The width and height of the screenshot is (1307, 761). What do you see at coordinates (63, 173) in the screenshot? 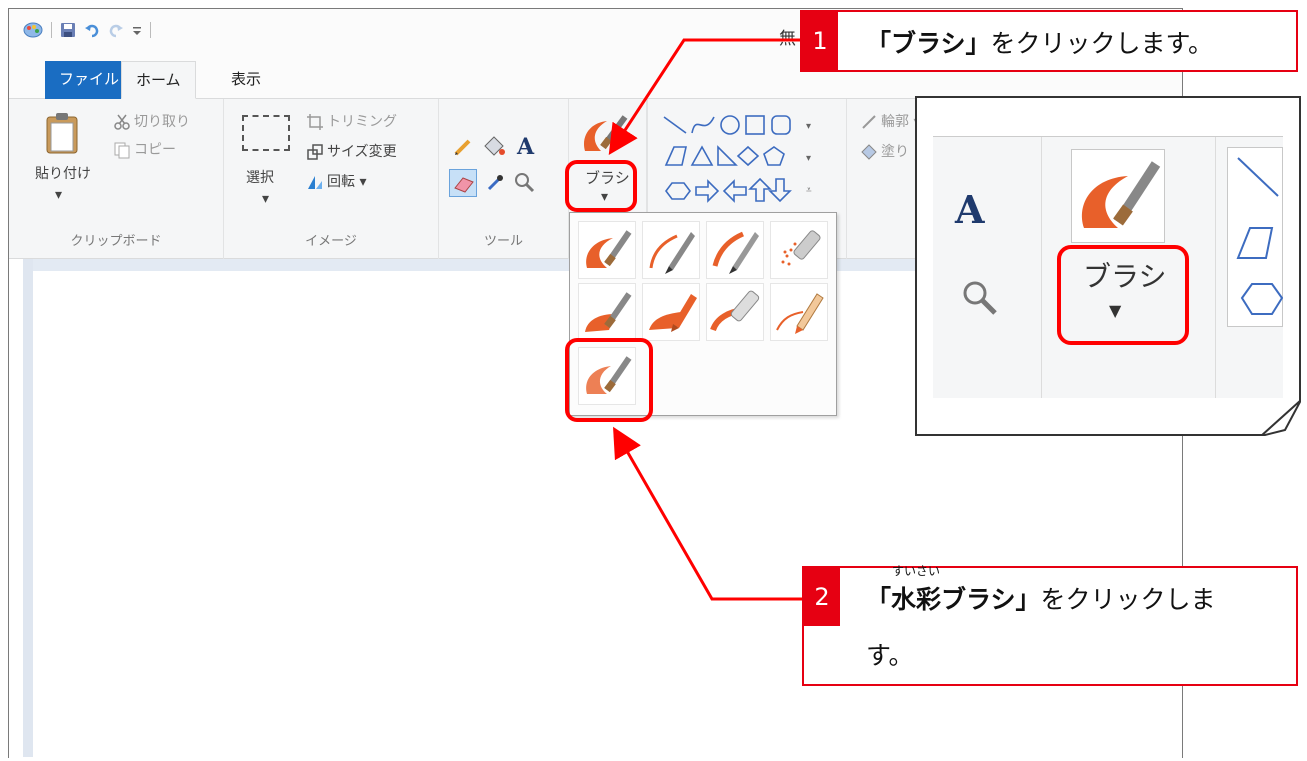
I see `paste-button: 貼り付け` at bounding box center [63, 173].